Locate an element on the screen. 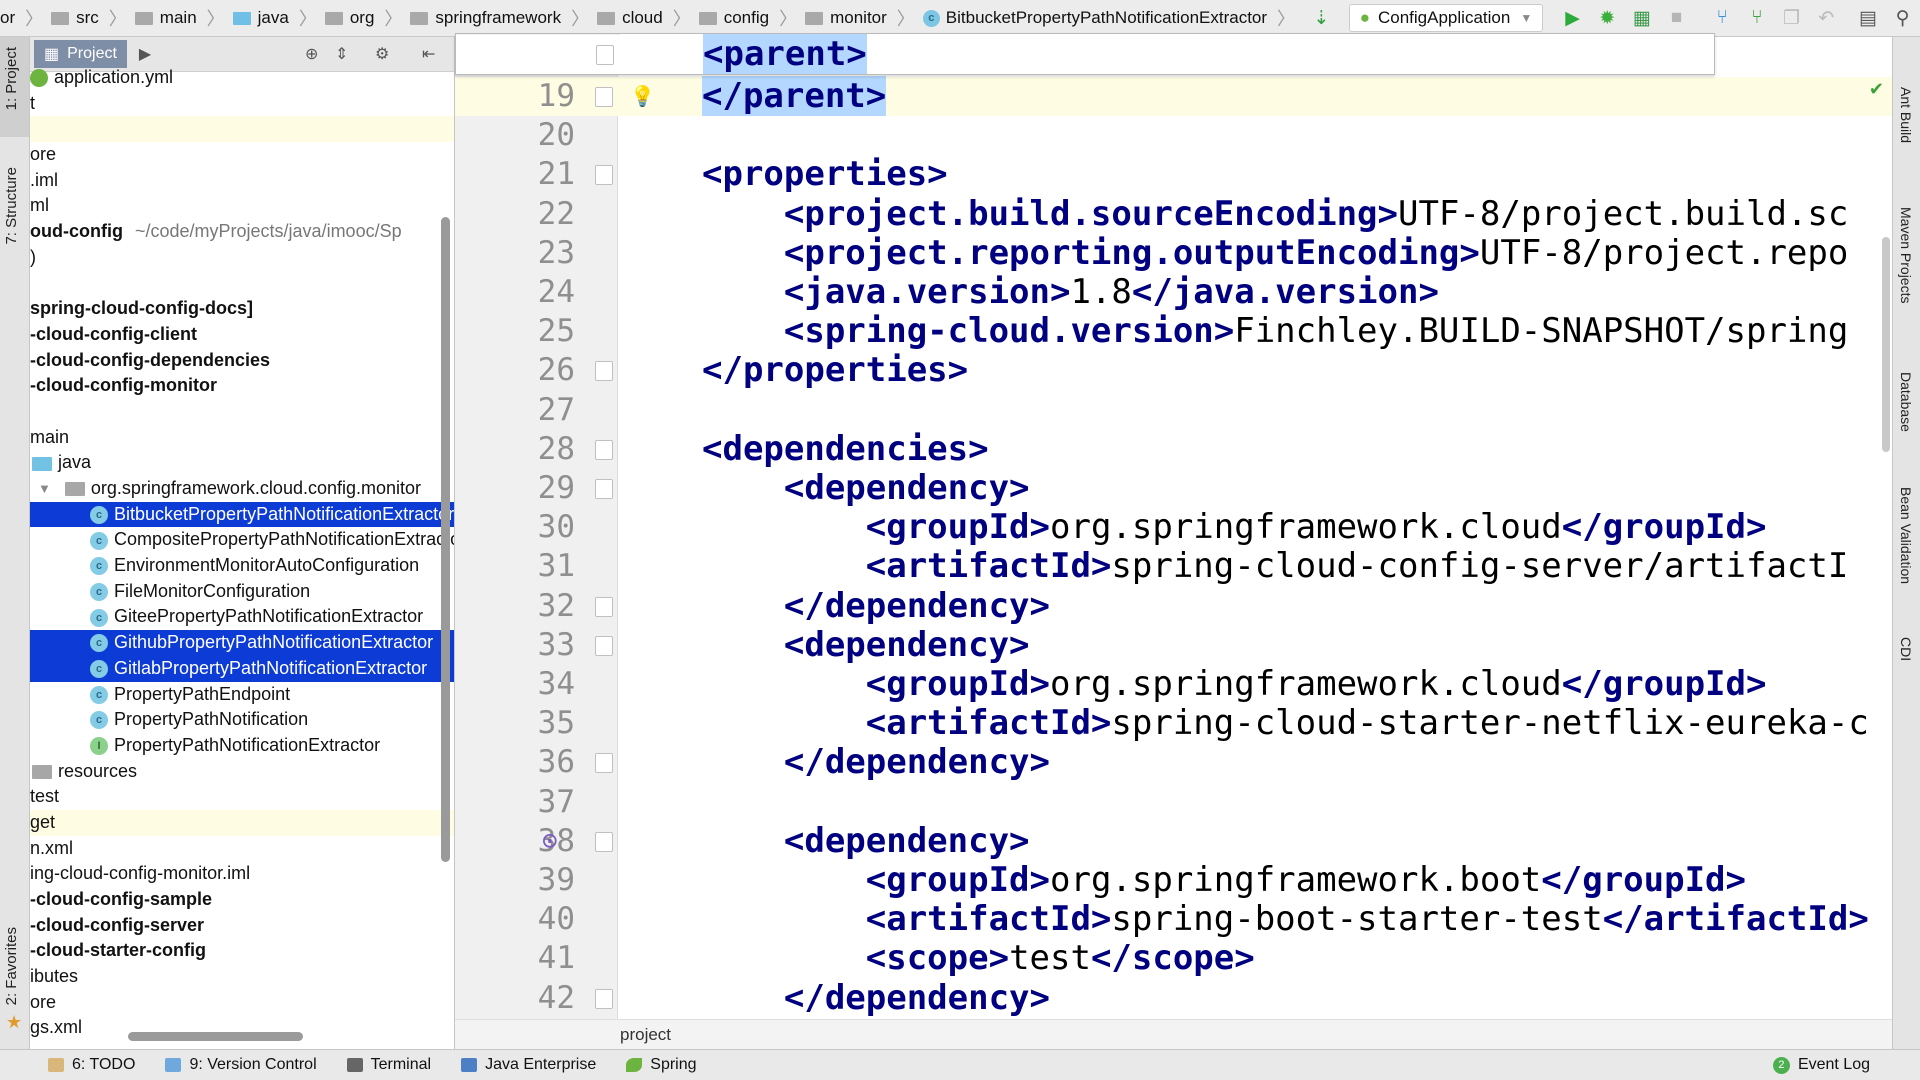 This screenshot has height=1080, width=1920. right-tool-tab: Ant Build is located at coordinates (1906, 115).